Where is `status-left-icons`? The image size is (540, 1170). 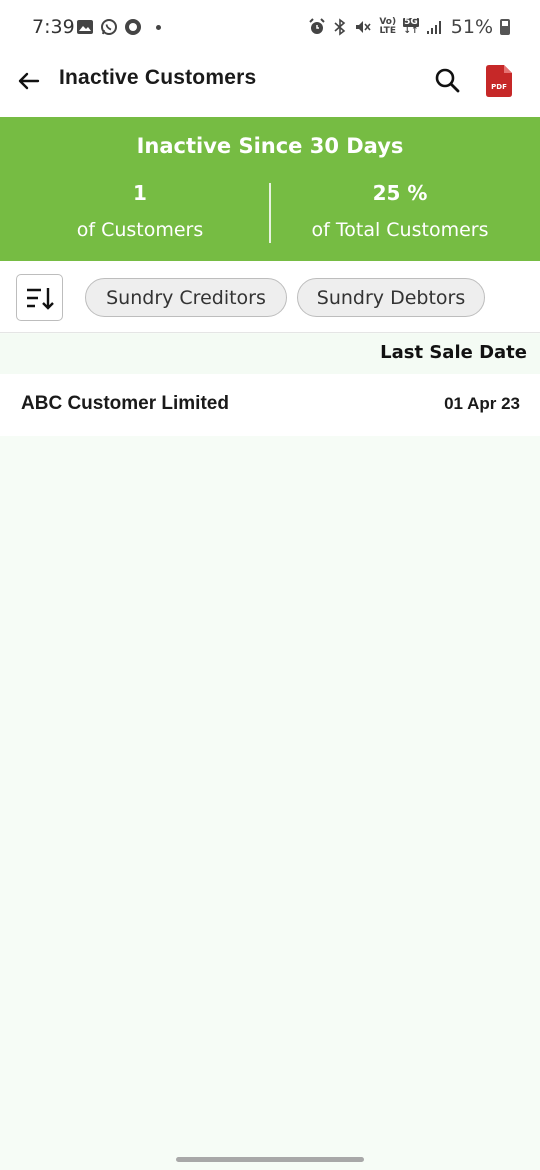 status-left-icons is located at coordinates (118, 27).